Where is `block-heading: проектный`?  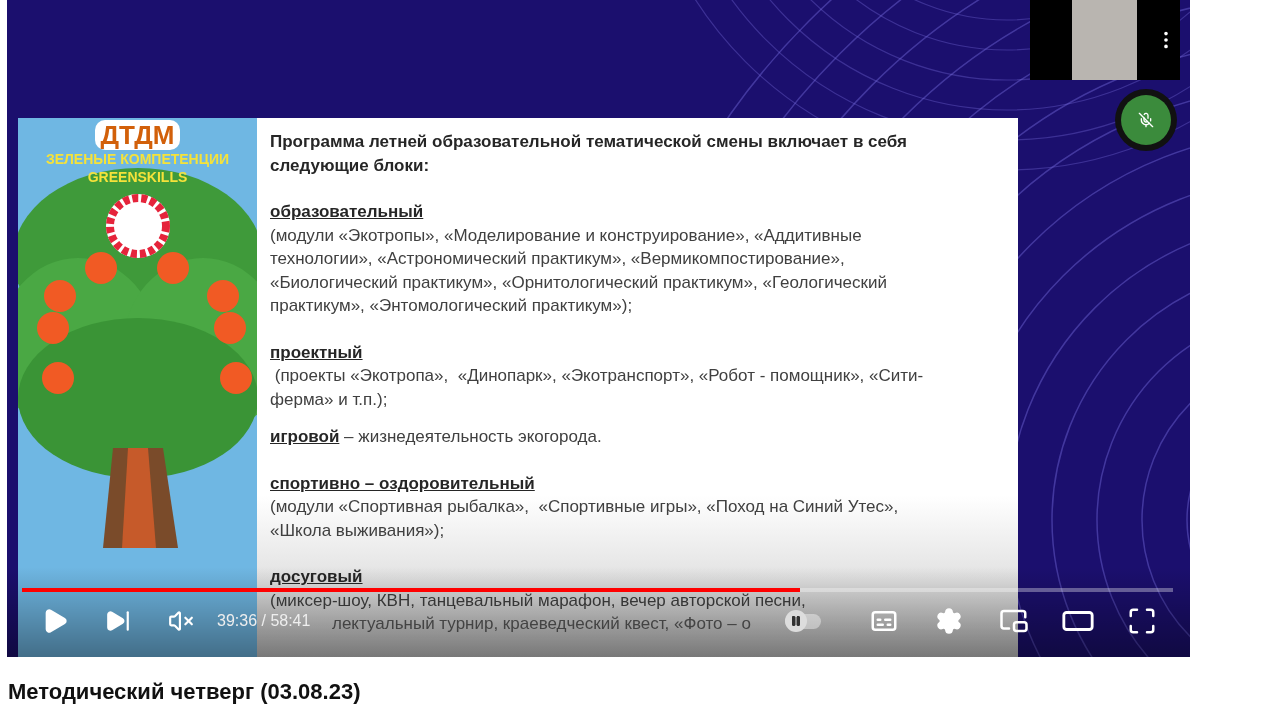 block-heading: проектный is located at coordinates (316, 352).